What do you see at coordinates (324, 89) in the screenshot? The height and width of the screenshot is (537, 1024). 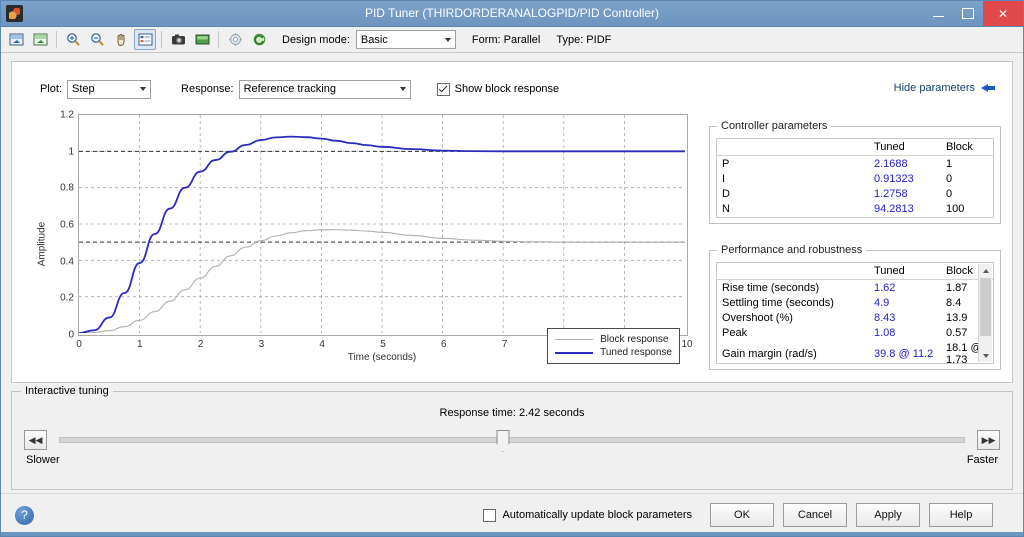 I see `response-select: Reference tracking` at bounding box center [324, 89].